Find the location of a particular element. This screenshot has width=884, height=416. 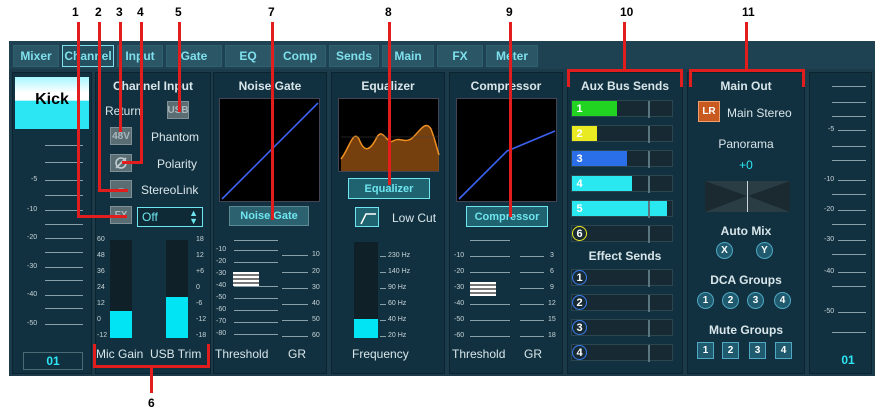

lr-button: LR is located at coordinates (709, 111).